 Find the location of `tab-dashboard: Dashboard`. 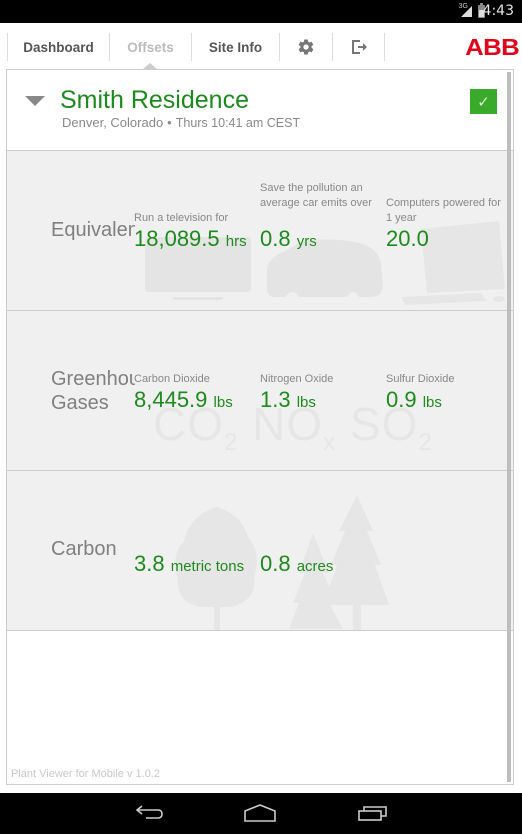

tab-dashboard: Dashboard is located at coordinates (58, 47).